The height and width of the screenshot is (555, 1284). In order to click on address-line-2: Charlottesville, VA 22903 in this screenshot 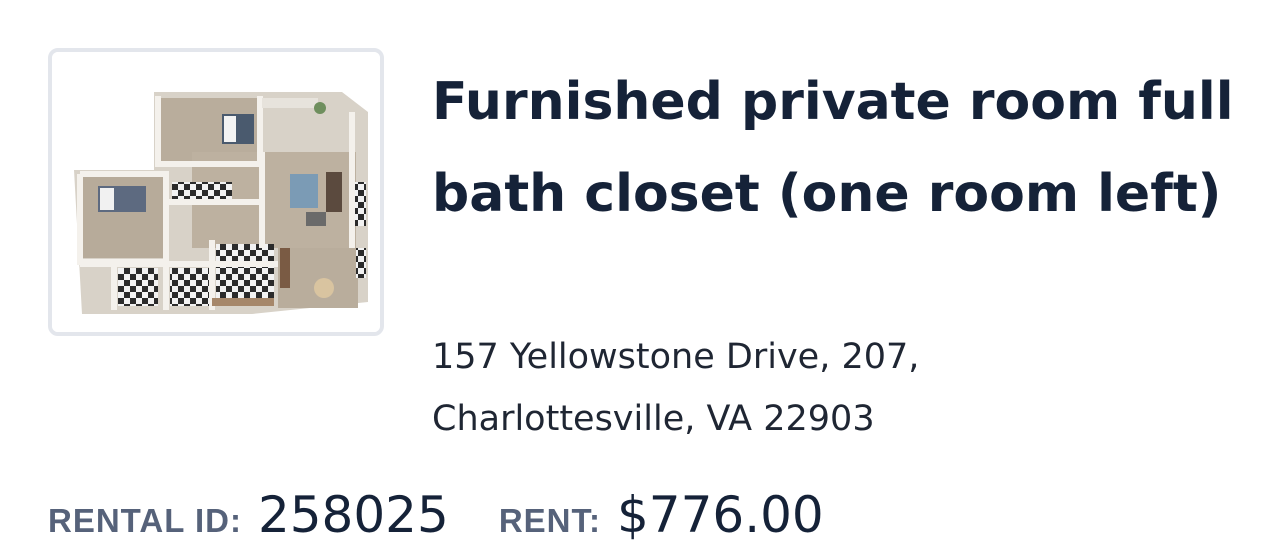, I will do `click(653, 419)`.